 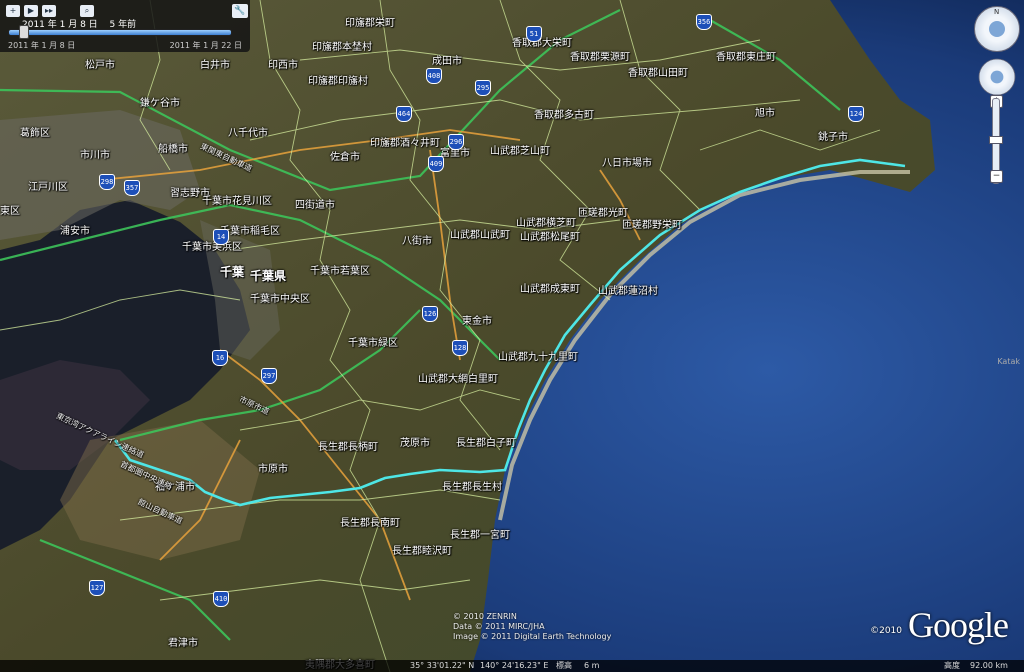 I want to click on look-around-control: N, so click(x=997, y=29).